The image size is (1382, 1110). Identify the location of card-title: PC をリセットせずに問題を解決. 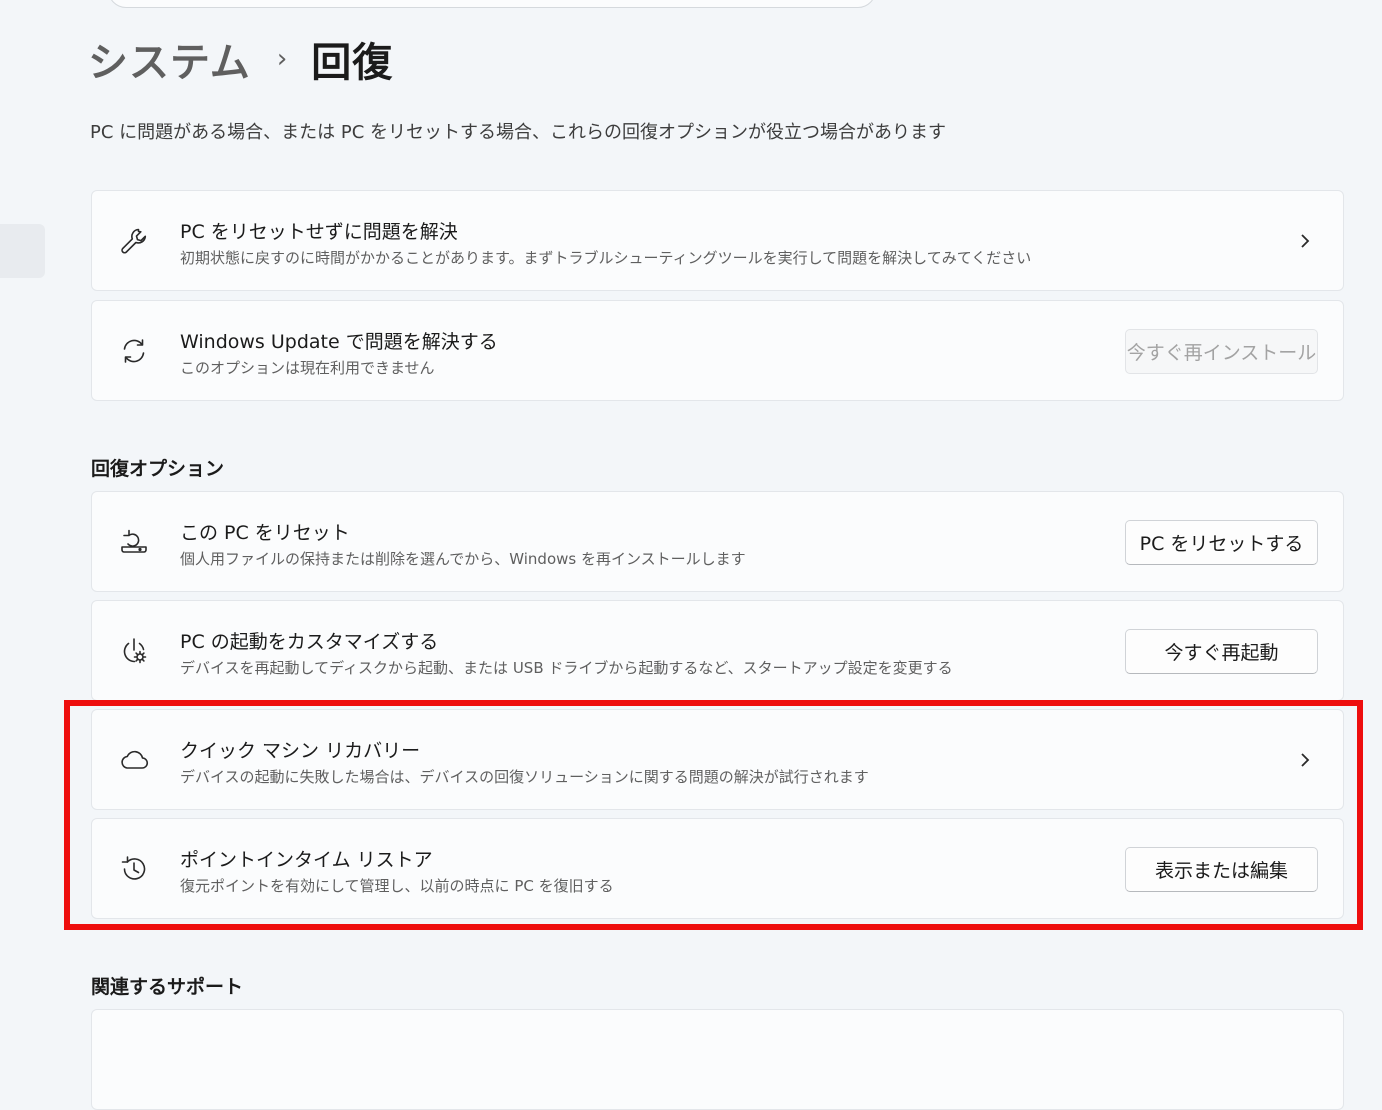
(319, 232).